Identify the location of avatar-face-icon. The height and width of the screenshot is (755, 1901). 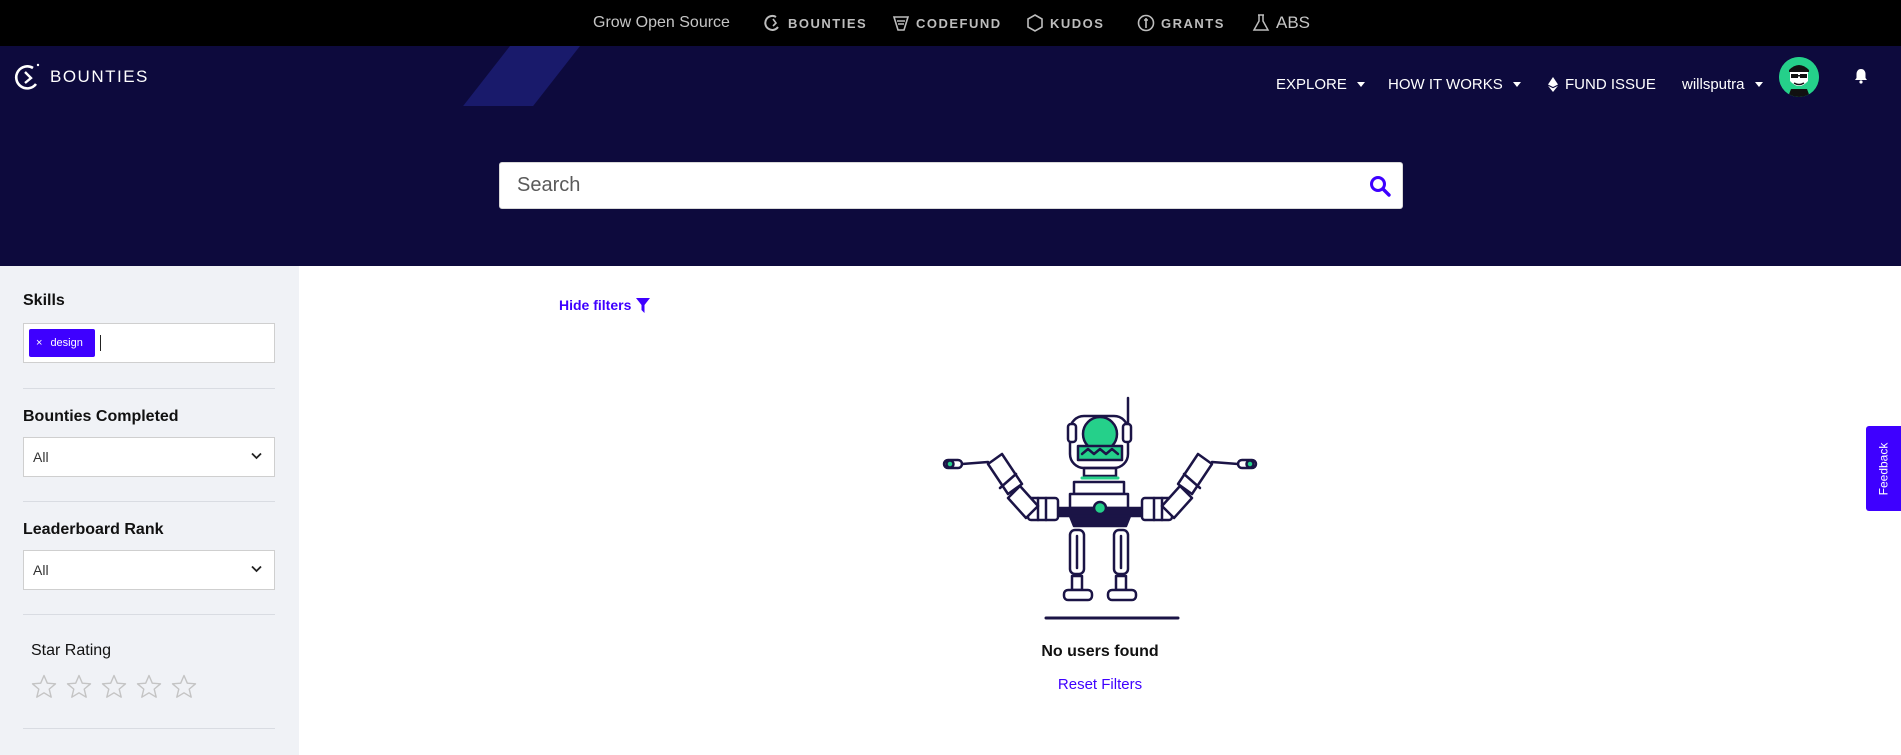
(1799, 77).